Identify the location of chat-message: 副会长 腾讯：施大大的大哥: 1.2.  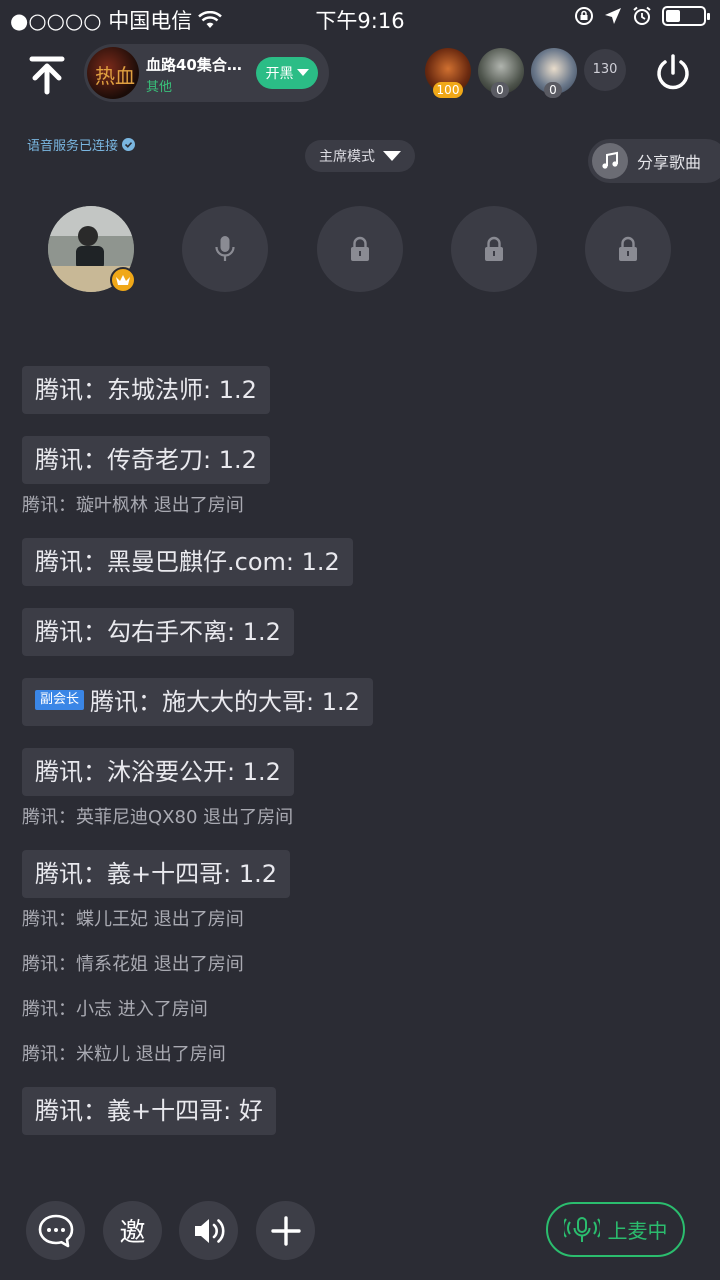
(197, 702).